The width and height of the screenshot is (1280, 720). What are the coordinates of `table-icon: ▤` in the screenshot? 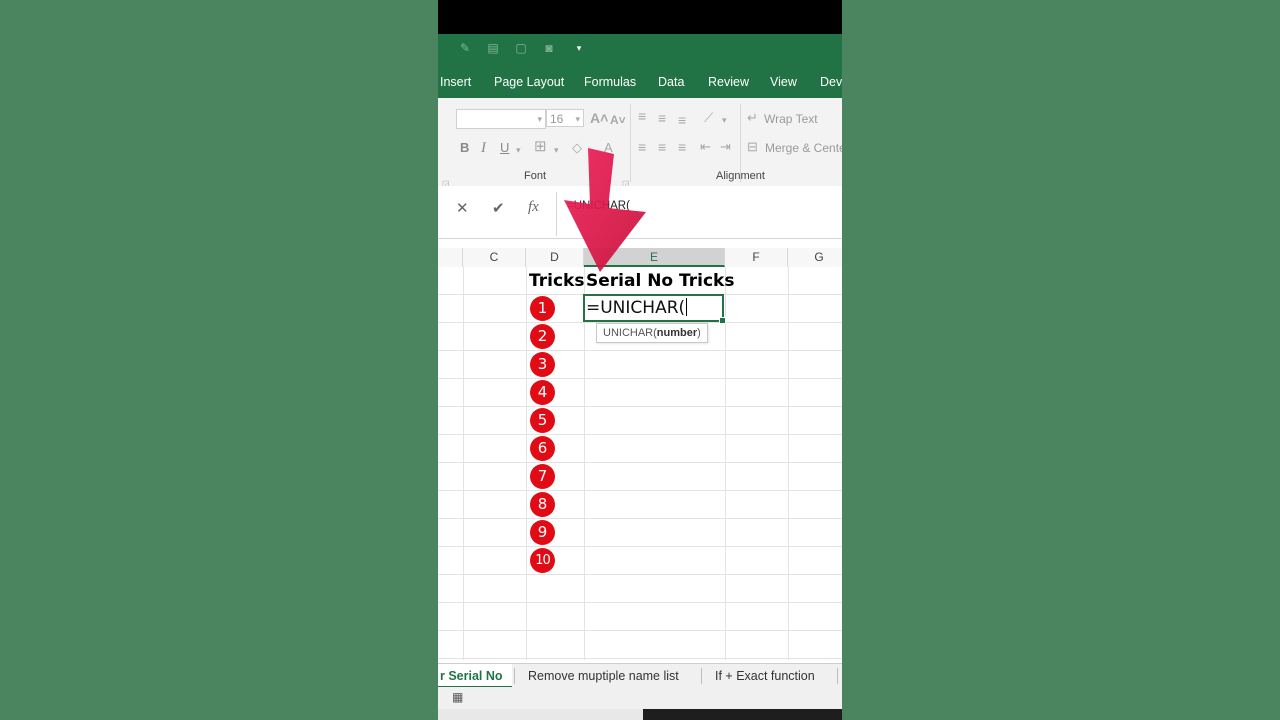 It's located at (493, 48).